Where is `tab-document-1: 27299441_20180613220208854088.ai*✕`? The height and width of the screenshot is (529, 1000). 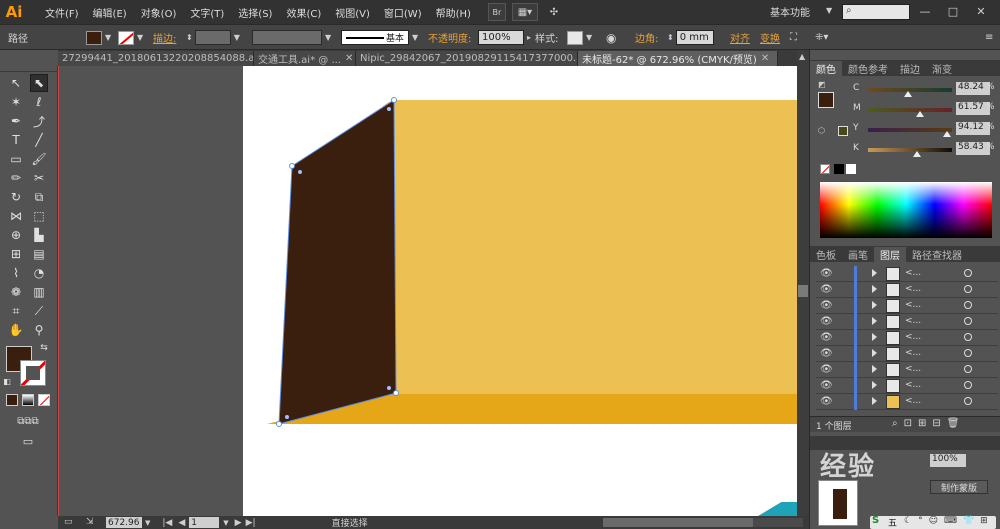
tab-document-1: 27299441_20180613220208854088.ai*✕ is located at coordinates (156, 58).